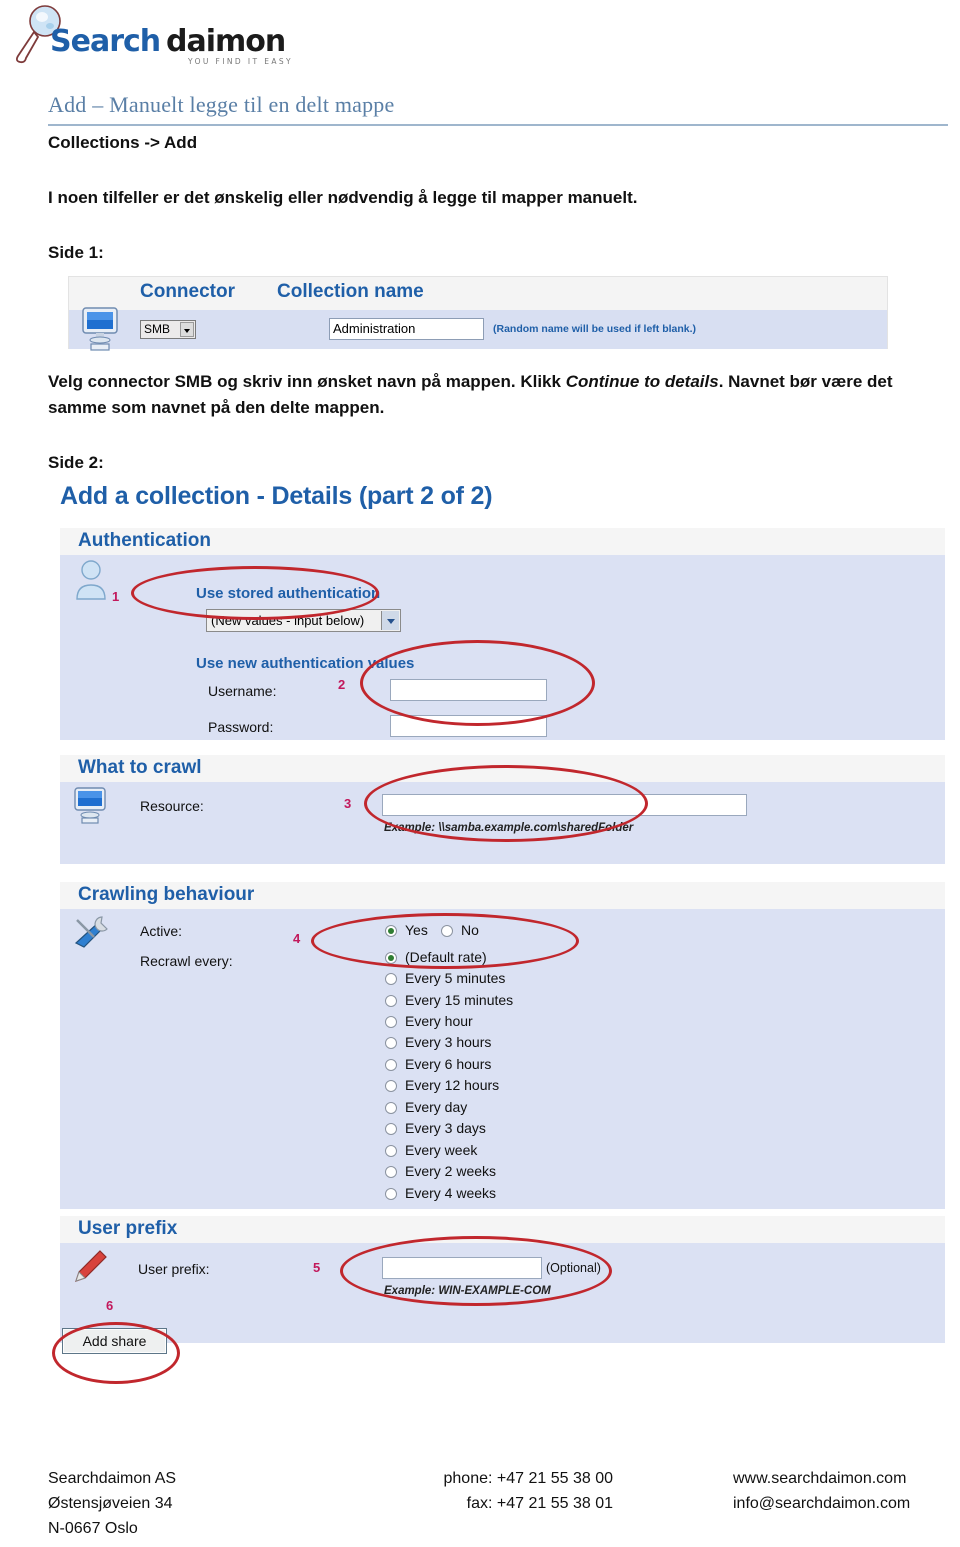 This screenshot has height=1547, width=960. Describe the element at coordinates (350, 291) in the screenshot. I see `column-header-collection-name: Collection name` at that location.